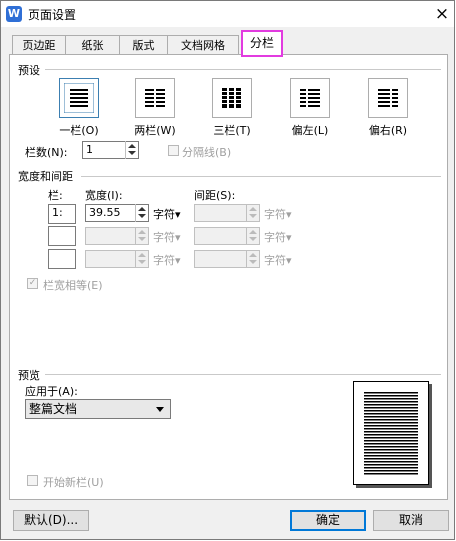  Describe the element at coordinates (105, 212) in the screenshot. I see `width-value-1: 39.55` at that location.